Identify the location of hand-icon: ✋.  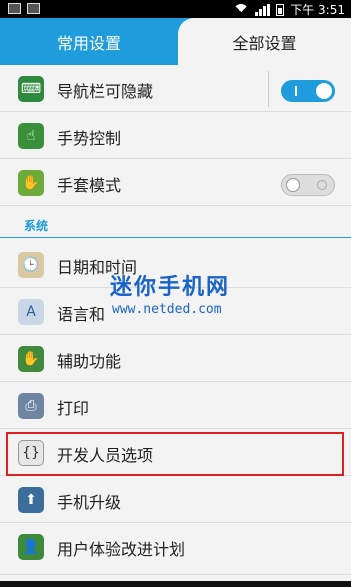
(31, 359).